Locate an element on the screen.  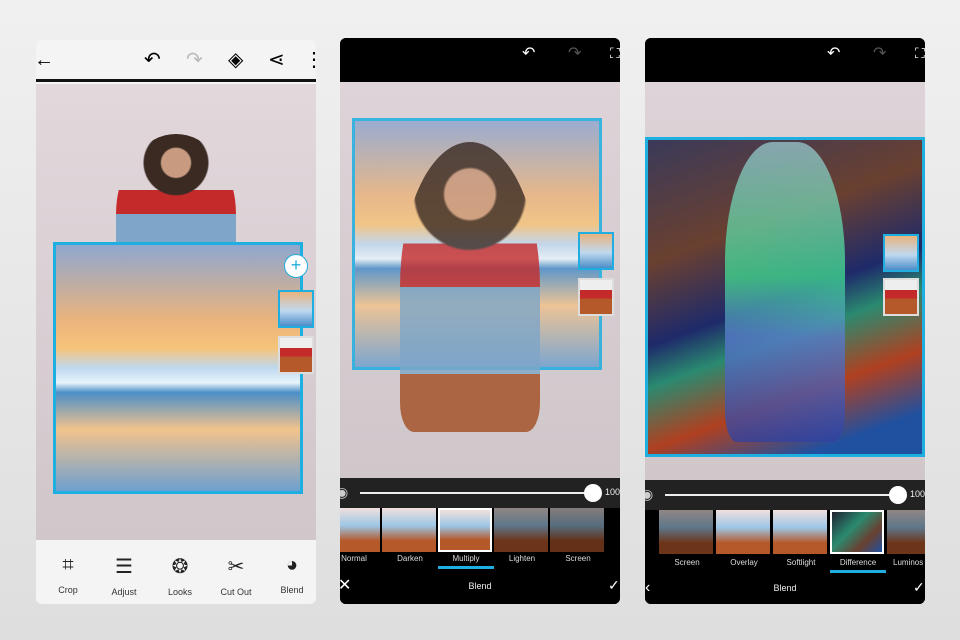
blend-thumb-multiply is located at coordinates (465, 530).